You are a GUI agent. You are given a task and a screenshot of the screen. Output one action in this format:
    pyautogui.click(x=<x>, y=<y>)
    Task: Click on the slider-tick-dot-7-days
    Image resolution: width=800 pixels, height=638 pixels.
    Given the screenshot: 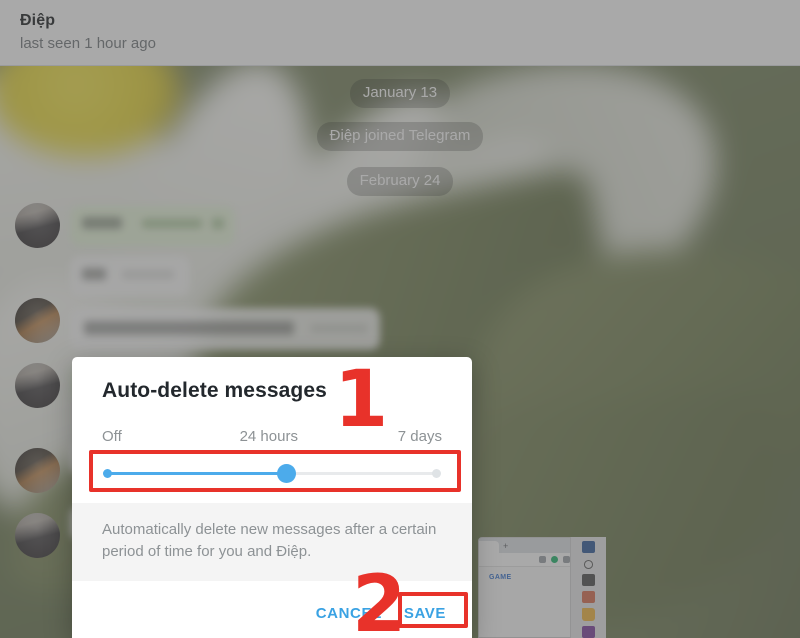 What is the action you would take?
    pyautogui.click(x=436, y=473)
    